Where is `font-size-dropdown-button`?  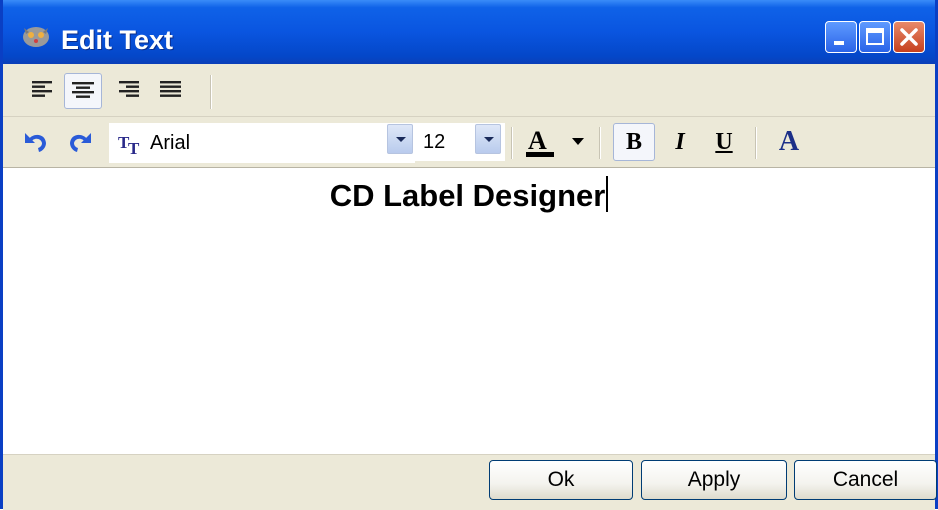 font-size-dropdown-button is located at coordinates (488, 139).